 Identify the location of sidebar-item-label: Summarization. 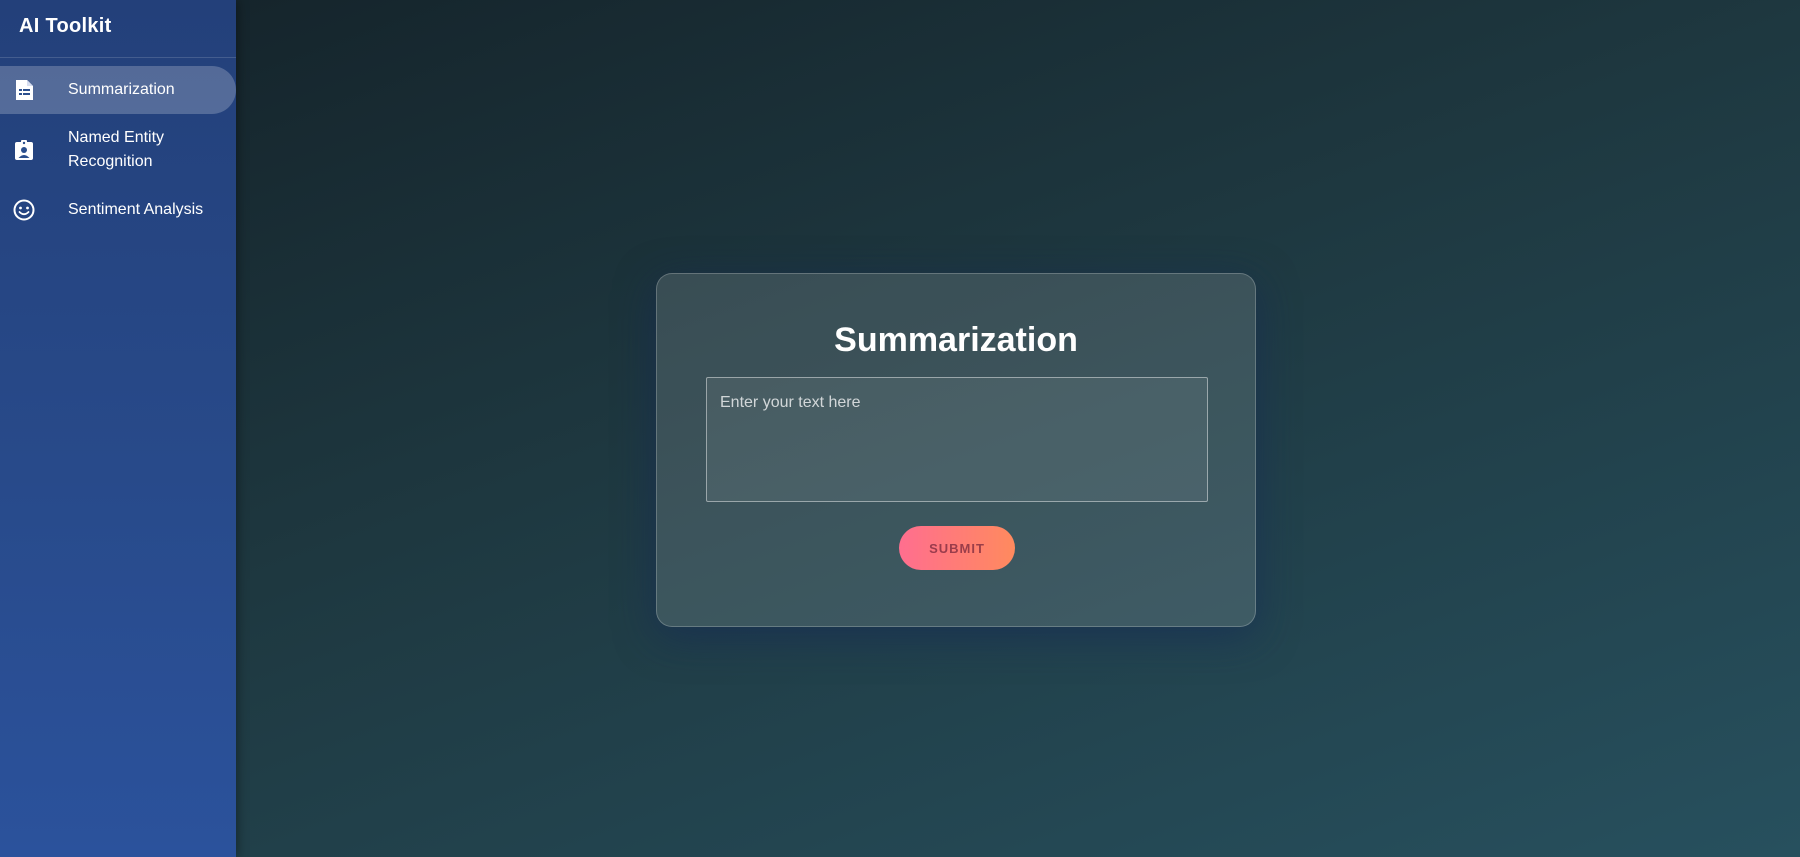
(121, 89).